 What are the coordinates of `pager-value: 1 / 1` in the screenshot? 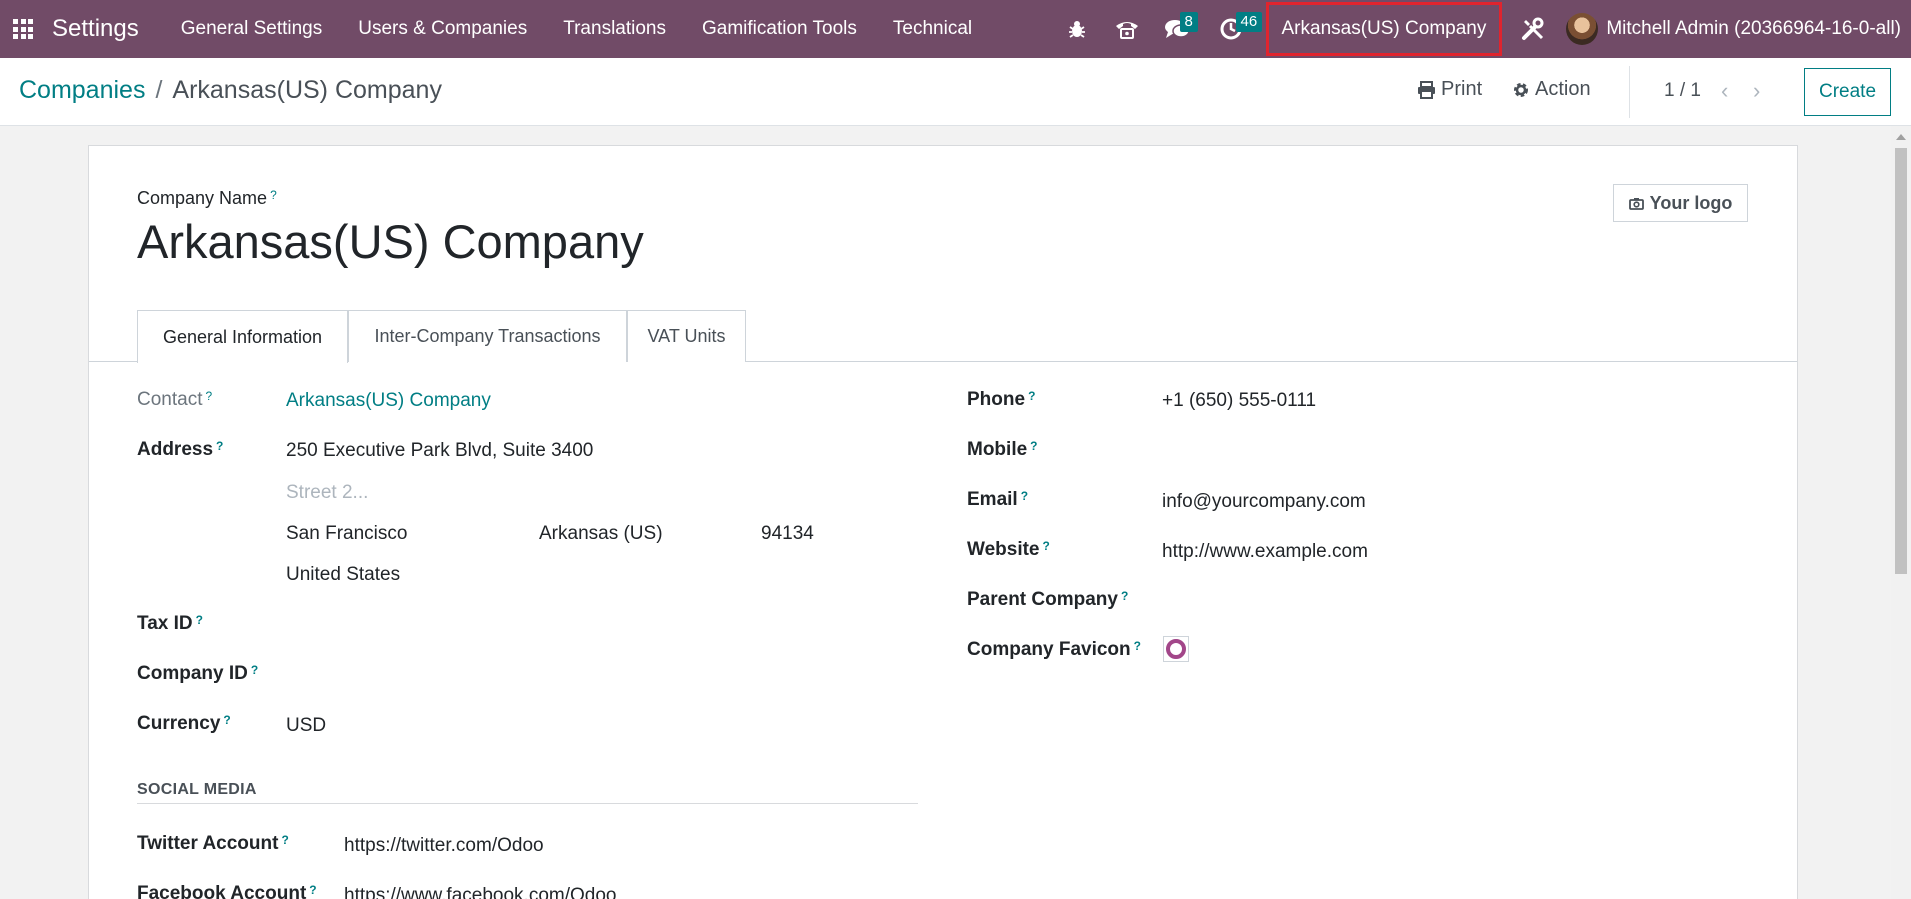 It's located at (1682, 91).